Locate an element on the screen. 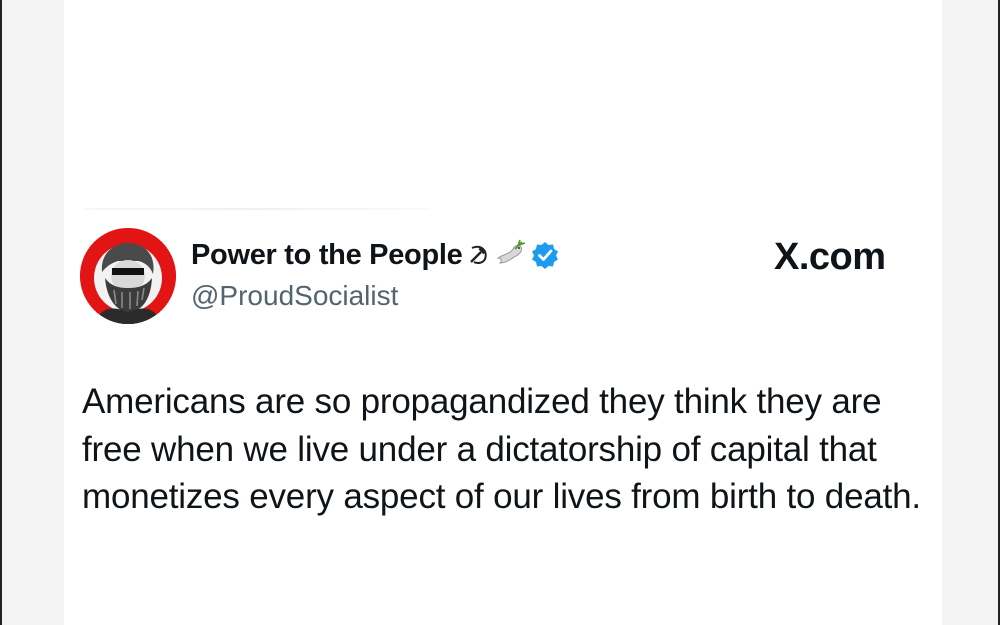 Image resolution: width=1000 pixels, height=625 pixels. avatar is located at coordinates (128, 276).